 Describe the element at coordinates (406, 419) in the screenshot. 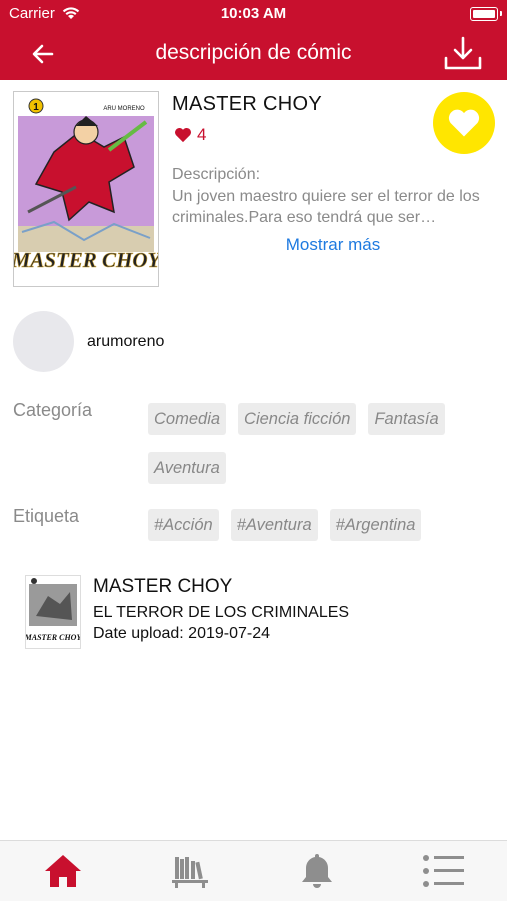

I see `category-chip: Fantasía` at that location.